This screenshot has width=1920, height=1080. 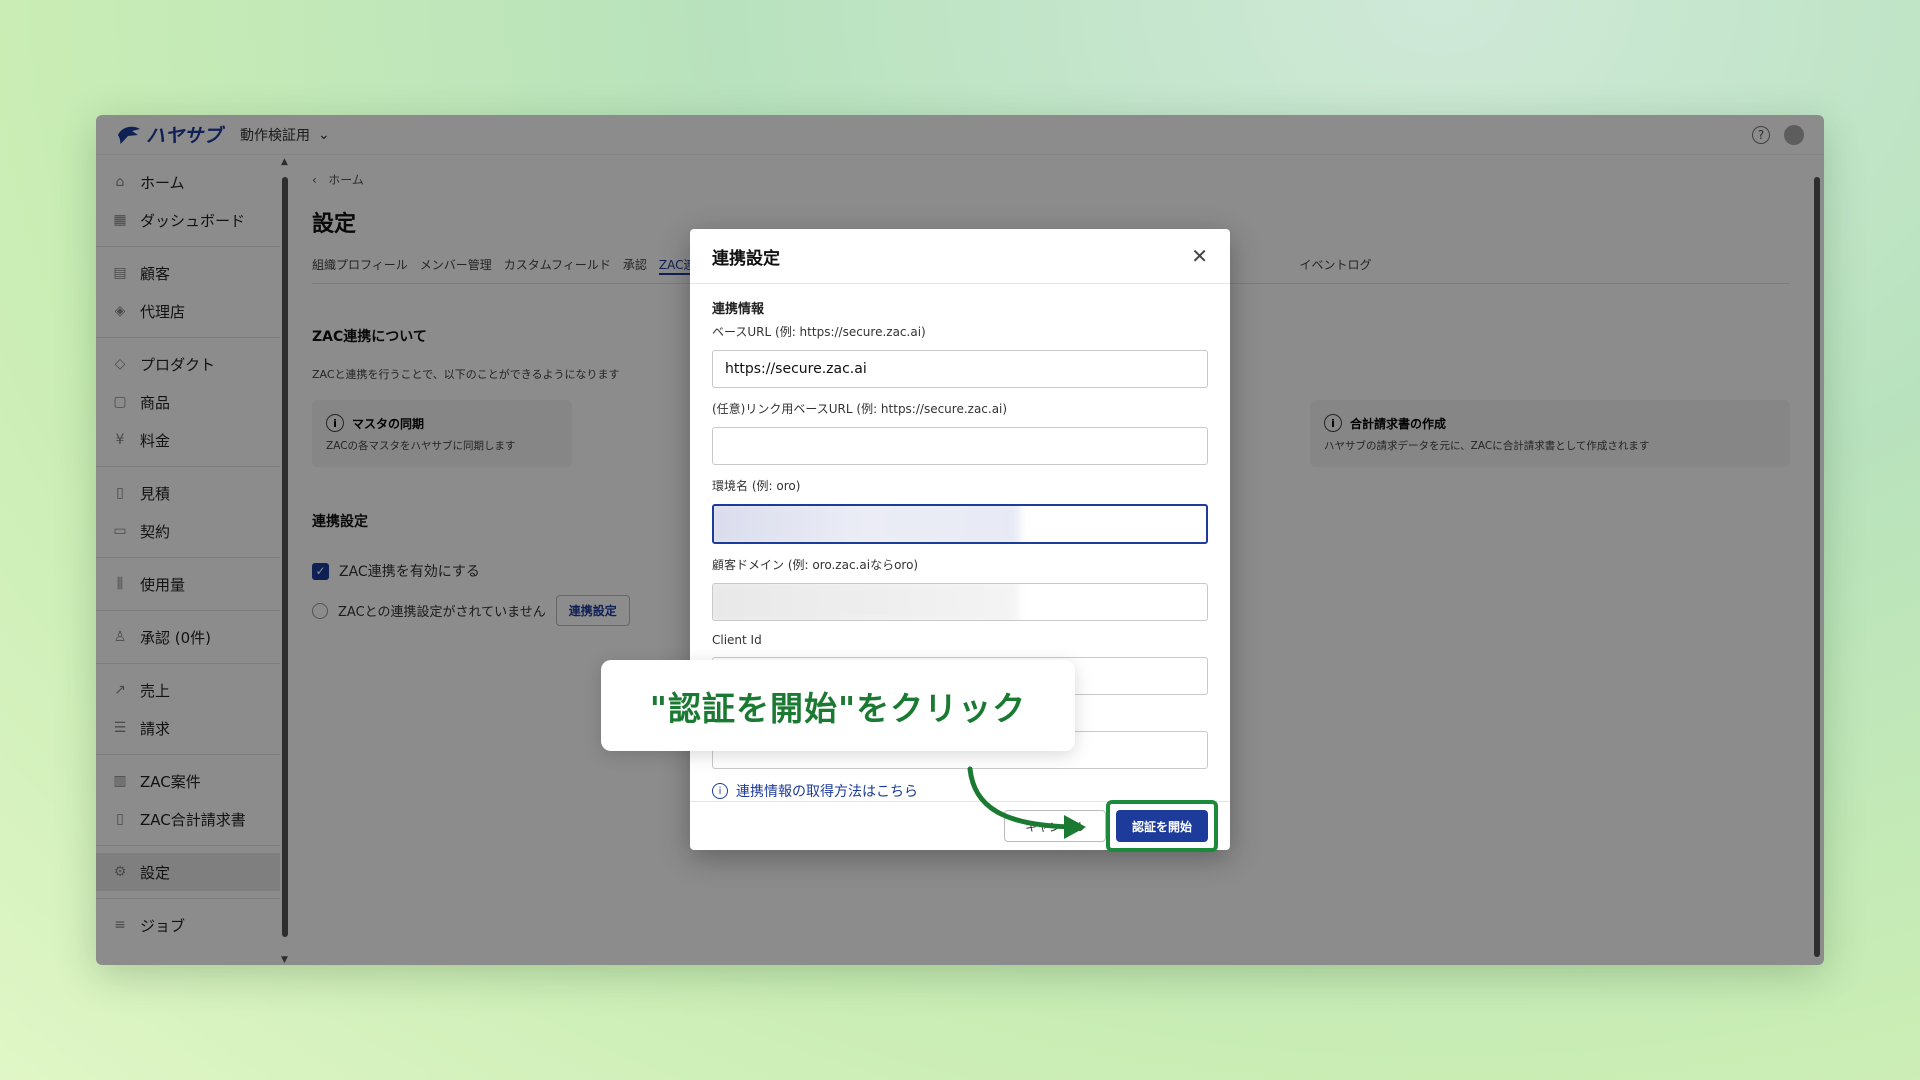 What do you see at coordinates (819, 332) in the screenshot?
I see `base-url-label: ベースURL (例: https://secure.zac.ai)` at bounding box center [819, 332].